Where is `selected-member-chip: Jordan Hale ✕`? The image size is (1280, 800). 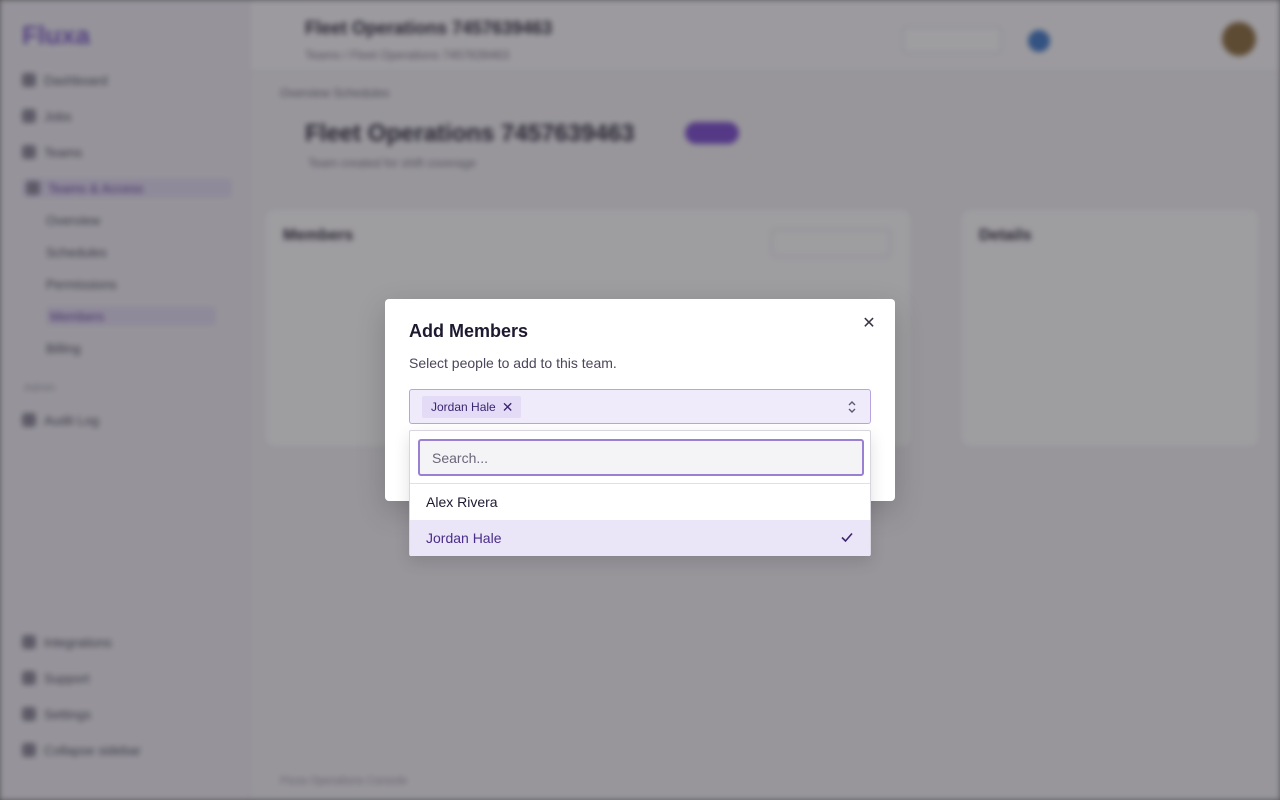
selected-member-chip: Jordan Hale ✕ is located at coordinates (472, 406).